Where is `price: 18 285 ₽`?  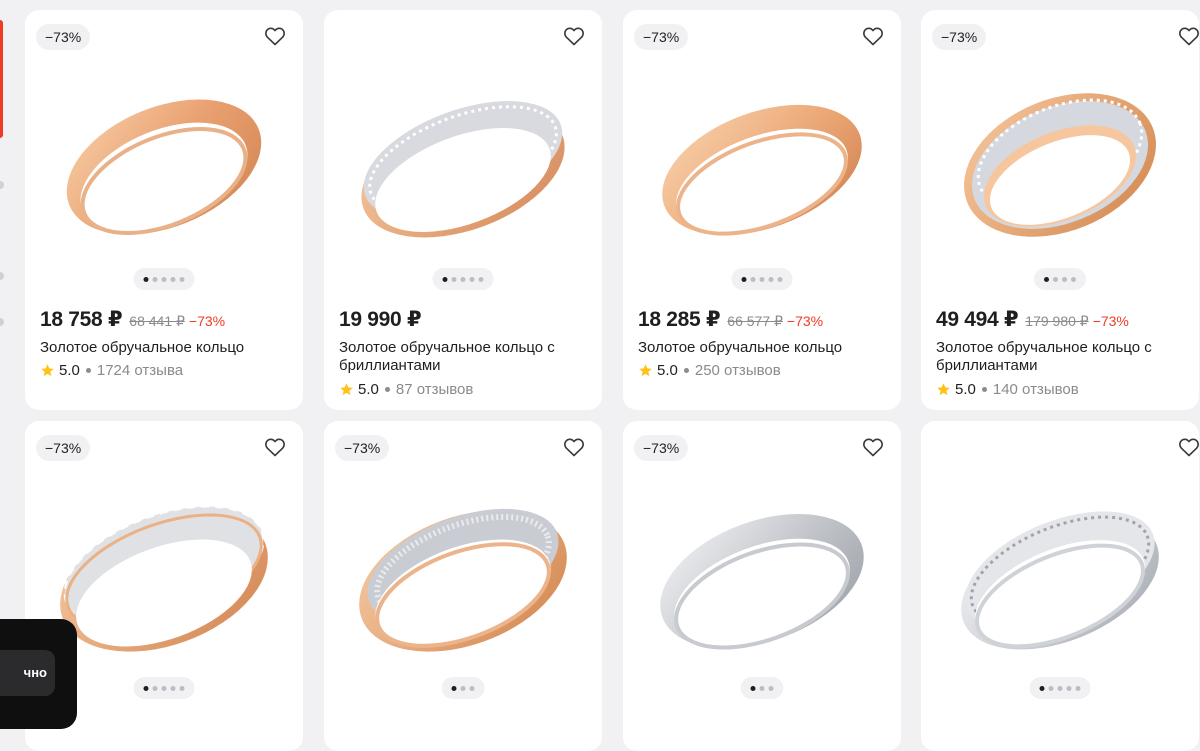 price: 18 285 ₽ is located at coordinates (679, 319).